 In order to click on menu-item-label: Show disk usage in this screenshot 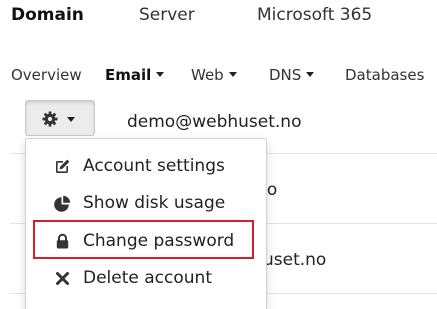, I will do `click(154, 203)`.